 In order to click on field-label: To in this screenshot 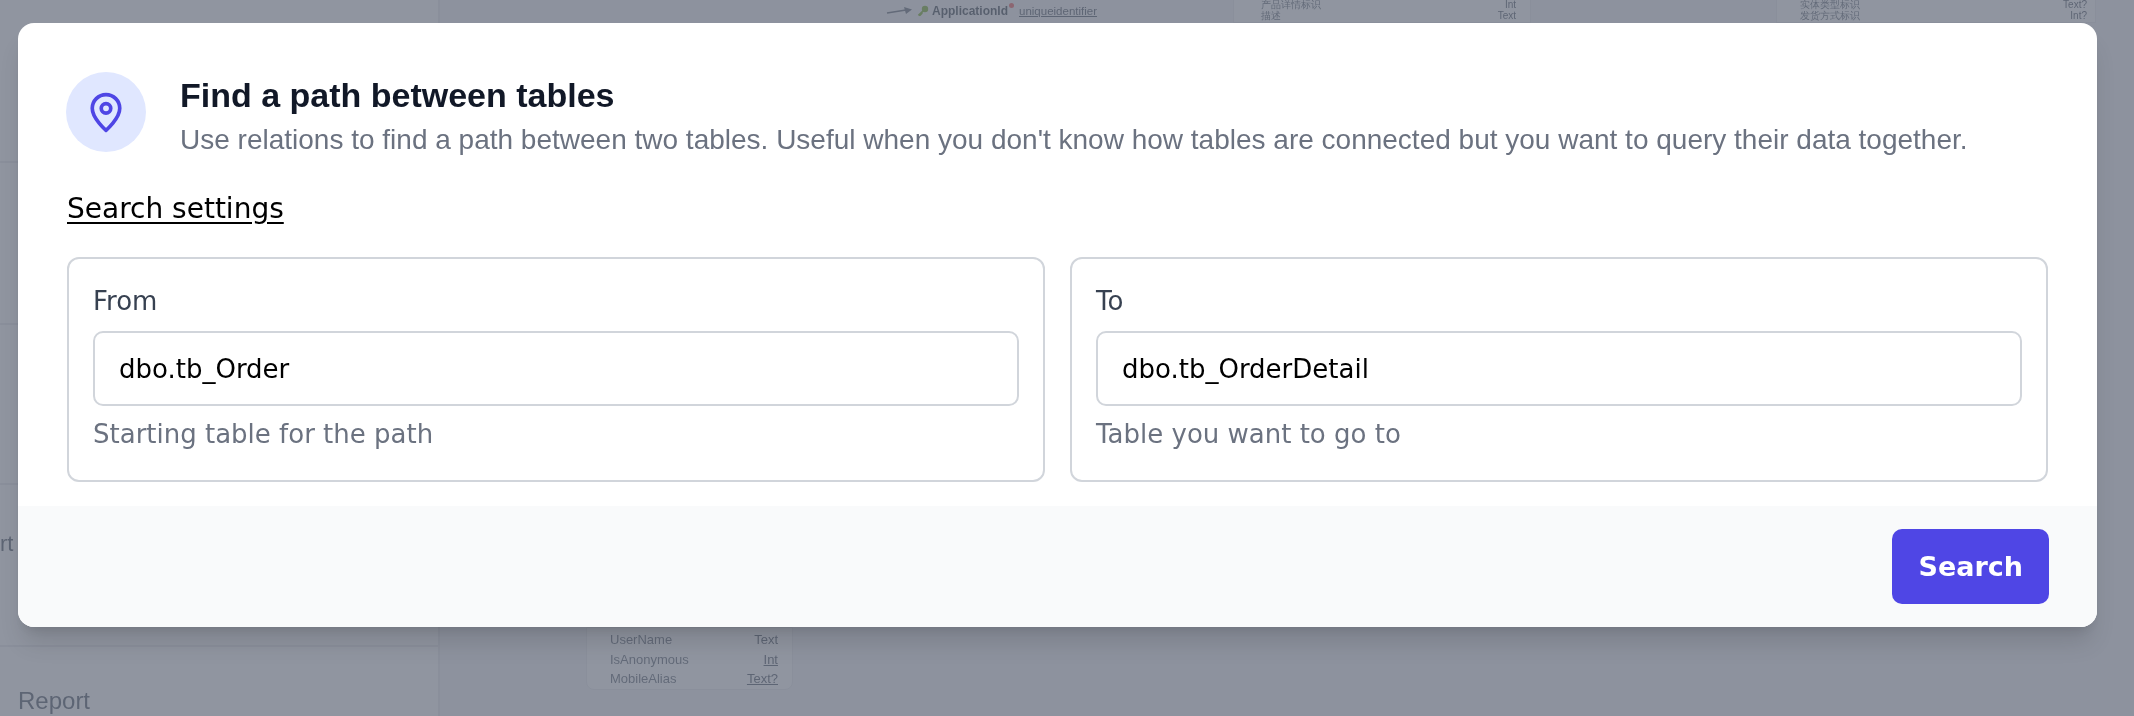, I will do `click(1110, 301)`.